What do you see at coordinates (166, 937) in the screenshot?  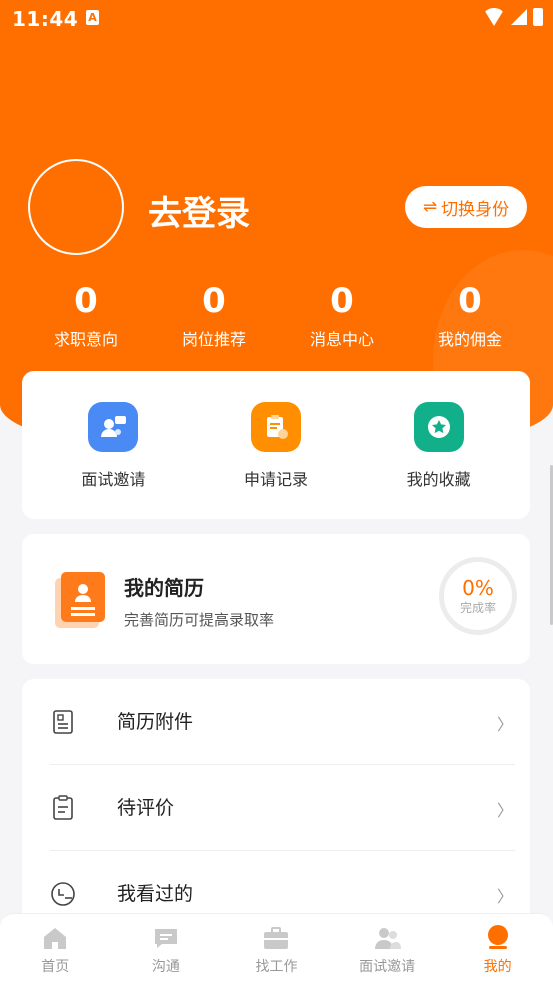 I see `chat-icon` at bounding box center [166, 937].